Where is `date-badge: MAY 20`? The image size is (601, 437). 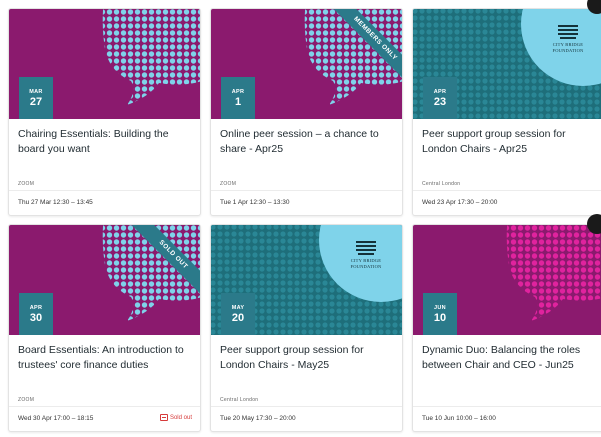 date-badge: MAY 20 is located at coordinates (238, 314).